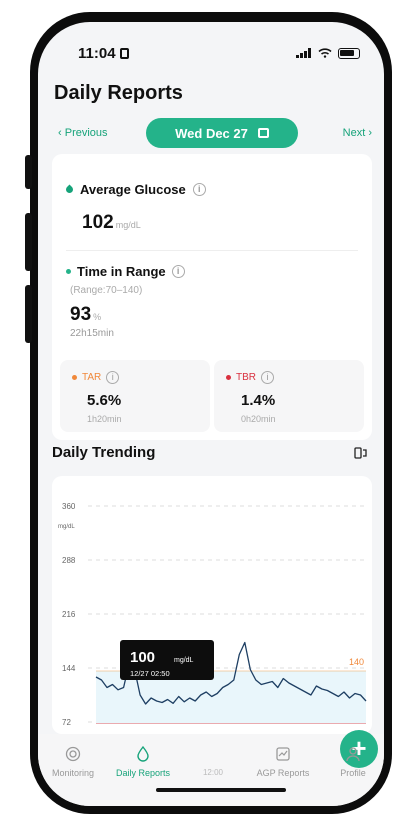 This screenshot has height=817, width=393. What do you see at coordinates (289, 396) in the screenshot?
I see `tbr-card: TBR i 1.4% 0h20min` at bounding box center [289, 396].